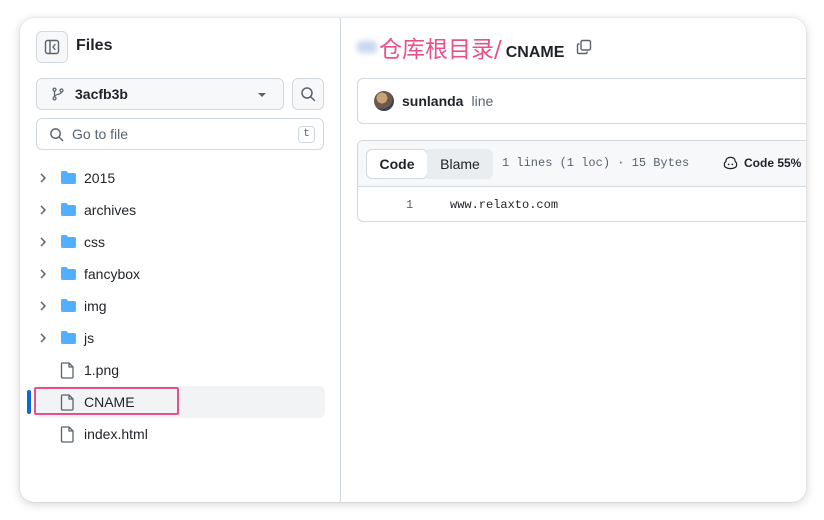  What do you see at coordinates (409, 205) in the screenshot?
I see `line-number: 1` at bounding box center [409, 205].